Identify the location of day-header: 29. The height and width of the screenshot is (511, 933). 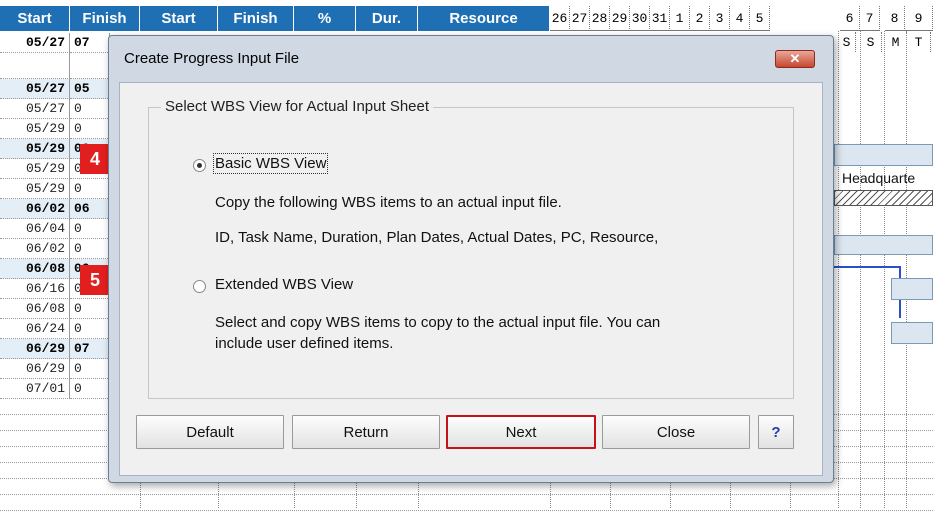
(620, 18).